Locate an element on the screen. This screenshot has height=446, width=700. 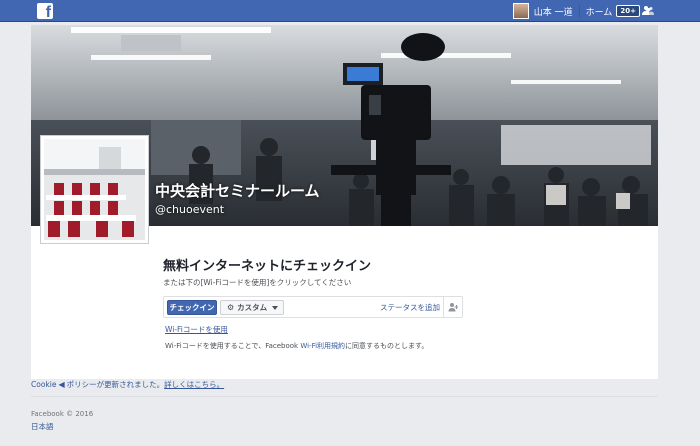
add-status-link: ステータスを追加 is located at coordinates (410, 307).